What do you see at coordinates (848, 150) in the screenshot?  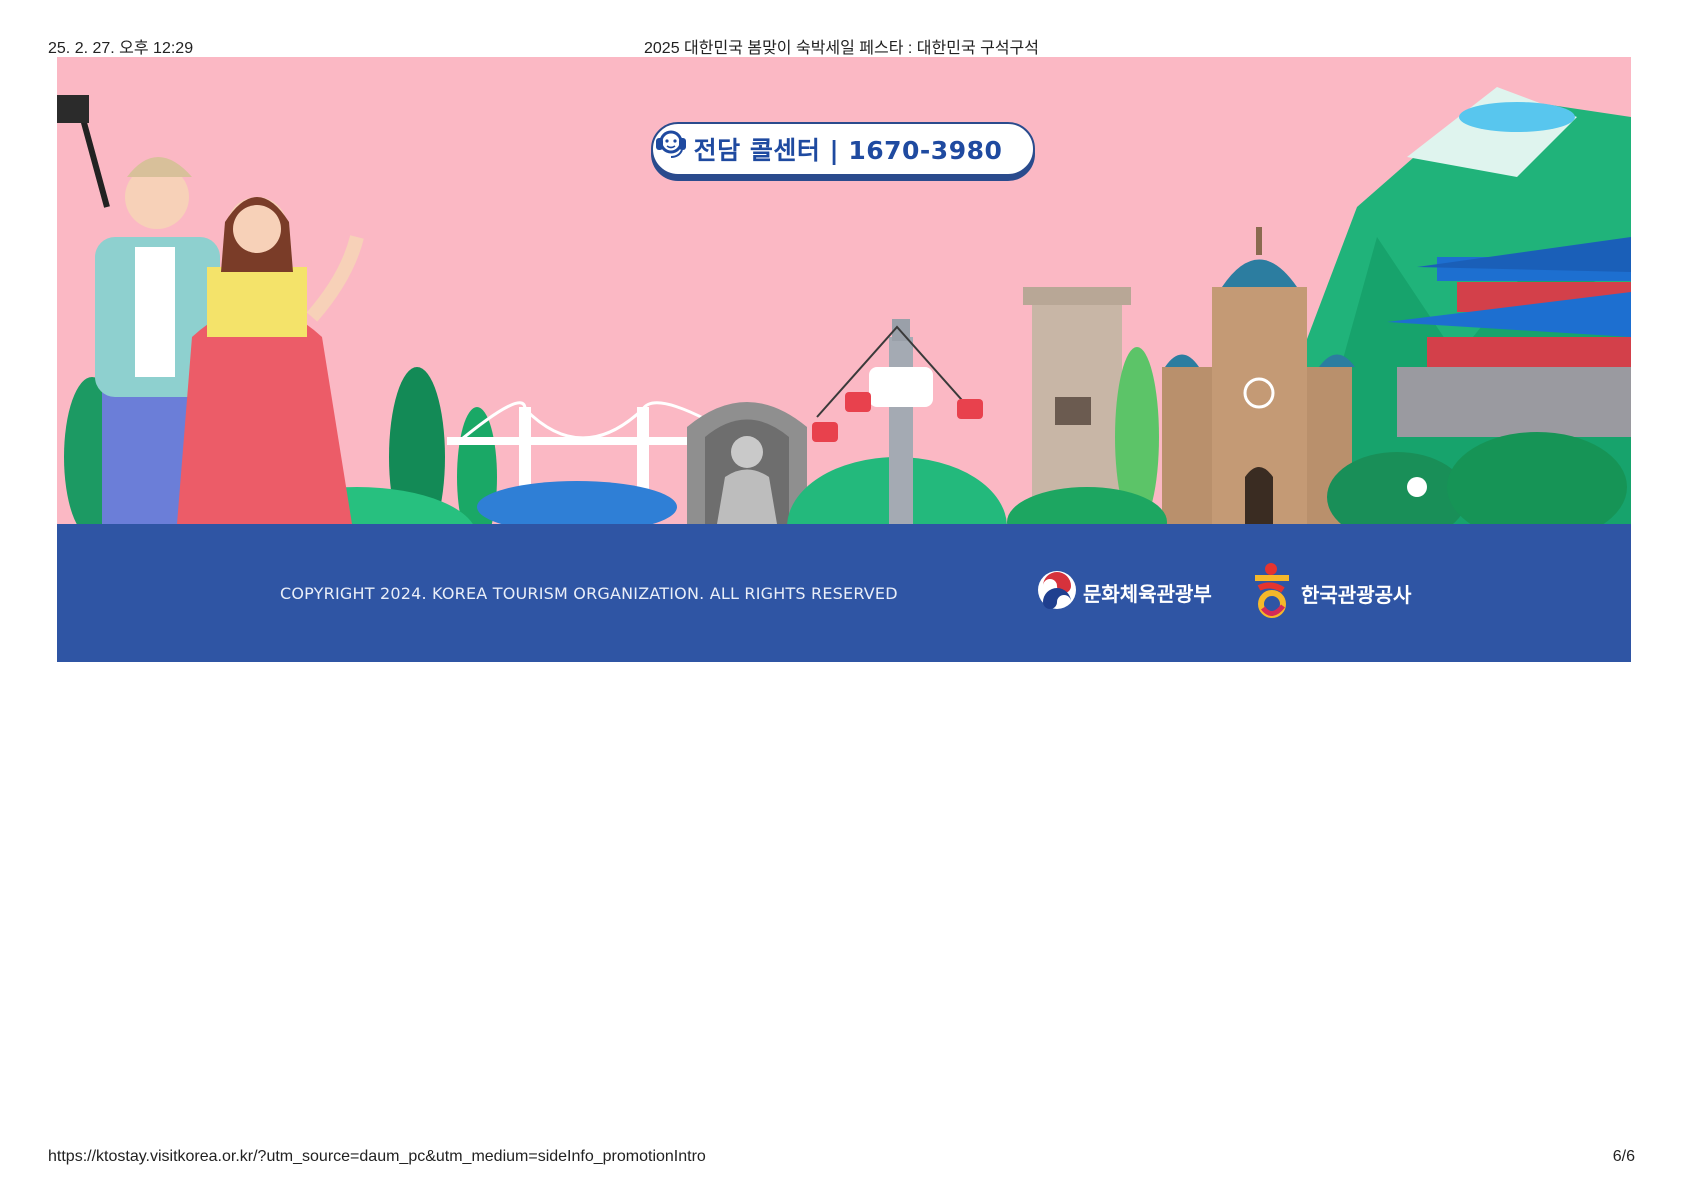 I see `callcenter-label: 전담 콜센터 | 1670-3980` at bounding box center [848, 150].